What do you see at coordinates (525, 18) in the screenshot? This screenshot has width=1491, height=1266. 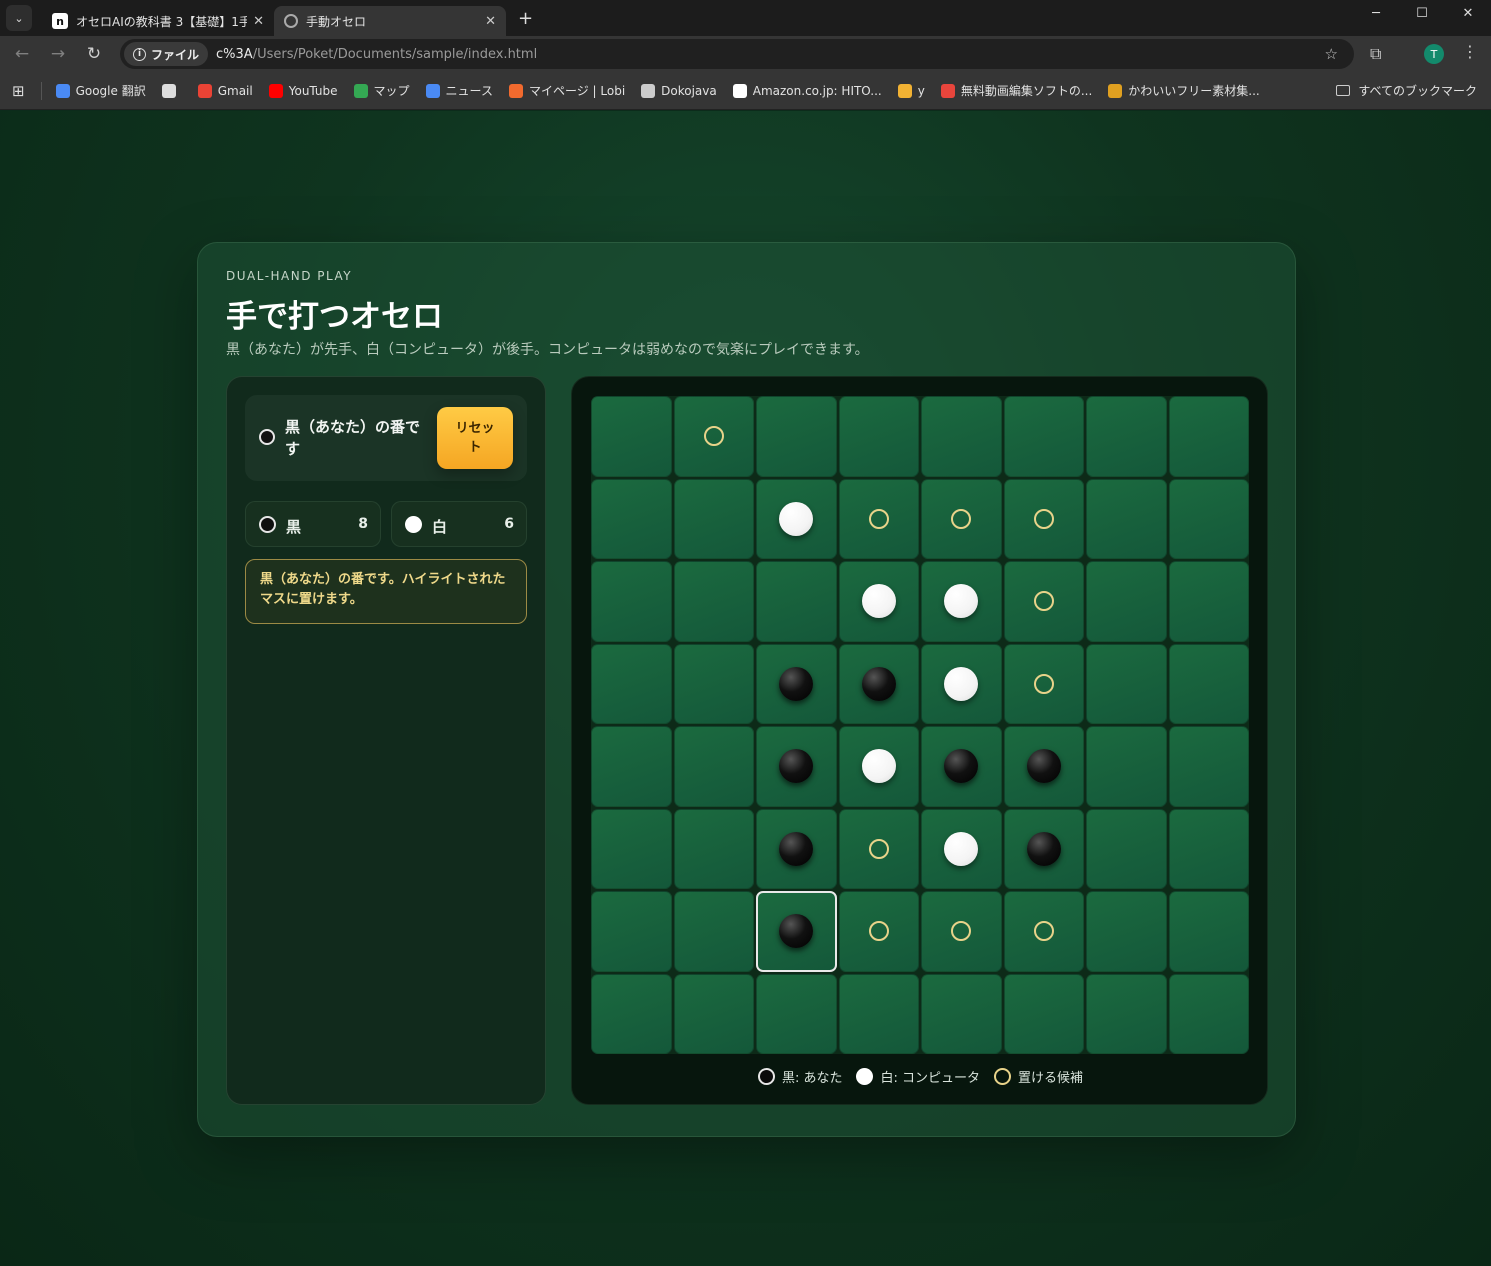 I see `new-tab-plus-icon: +` at bounding box center [525, 18].